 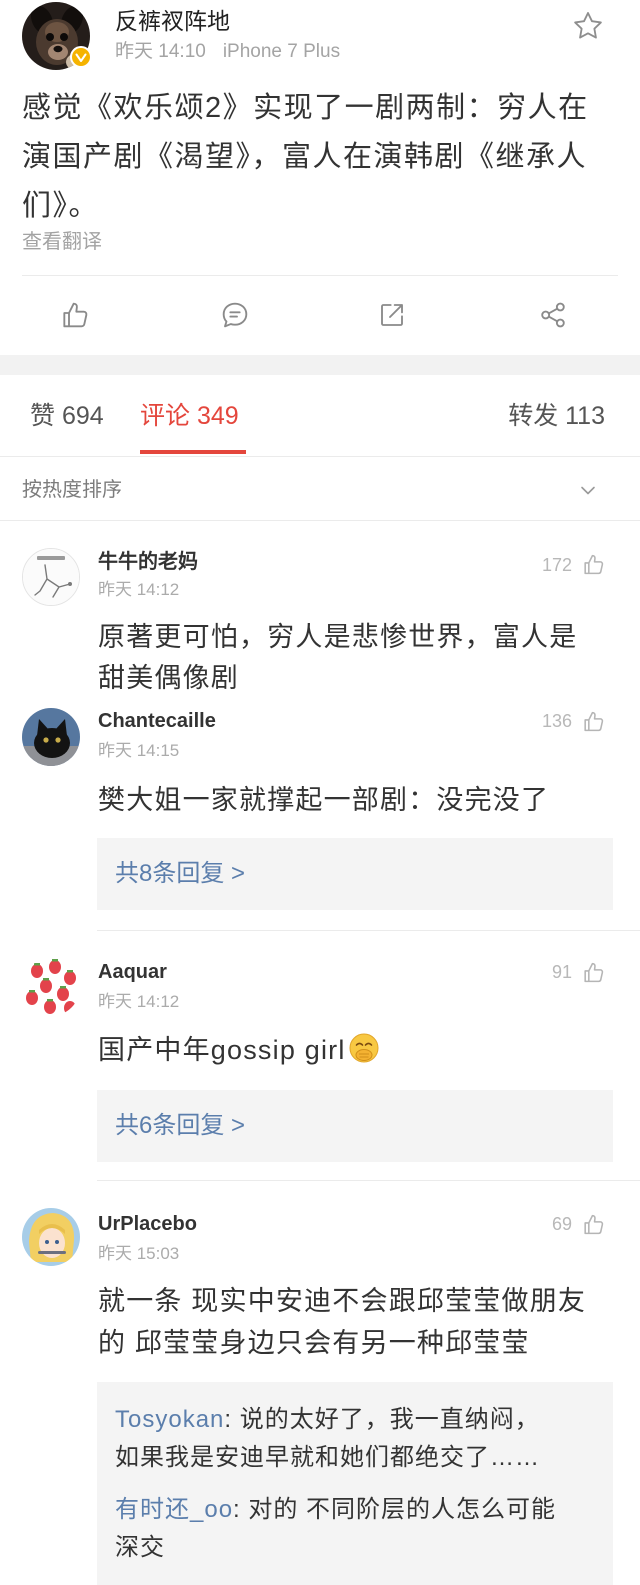 What do you see at coordinates (160, 51) in the screenshot?
I see `post-time: 昨天 14:10` at bounding box center [160, 51].